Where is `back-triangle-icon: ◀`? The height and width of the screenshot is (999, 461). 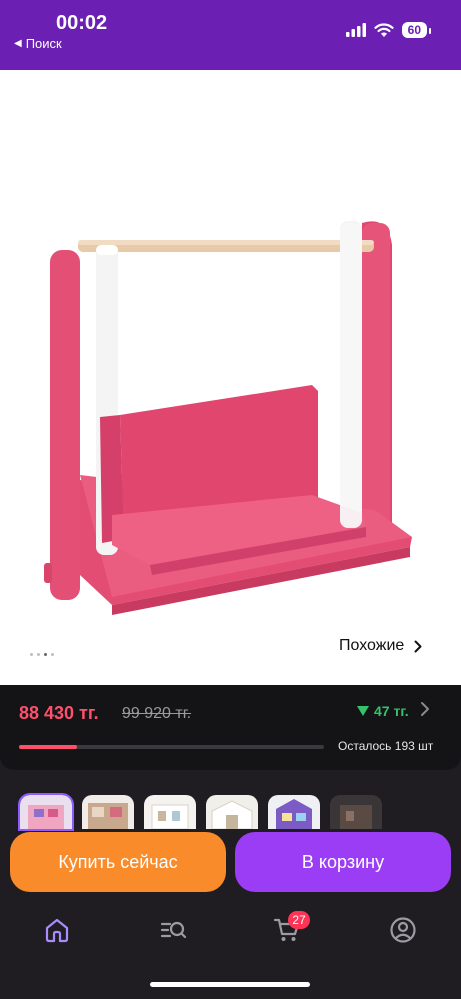 back-triangle-icon: ◀ is located at coordinates (18, 43).